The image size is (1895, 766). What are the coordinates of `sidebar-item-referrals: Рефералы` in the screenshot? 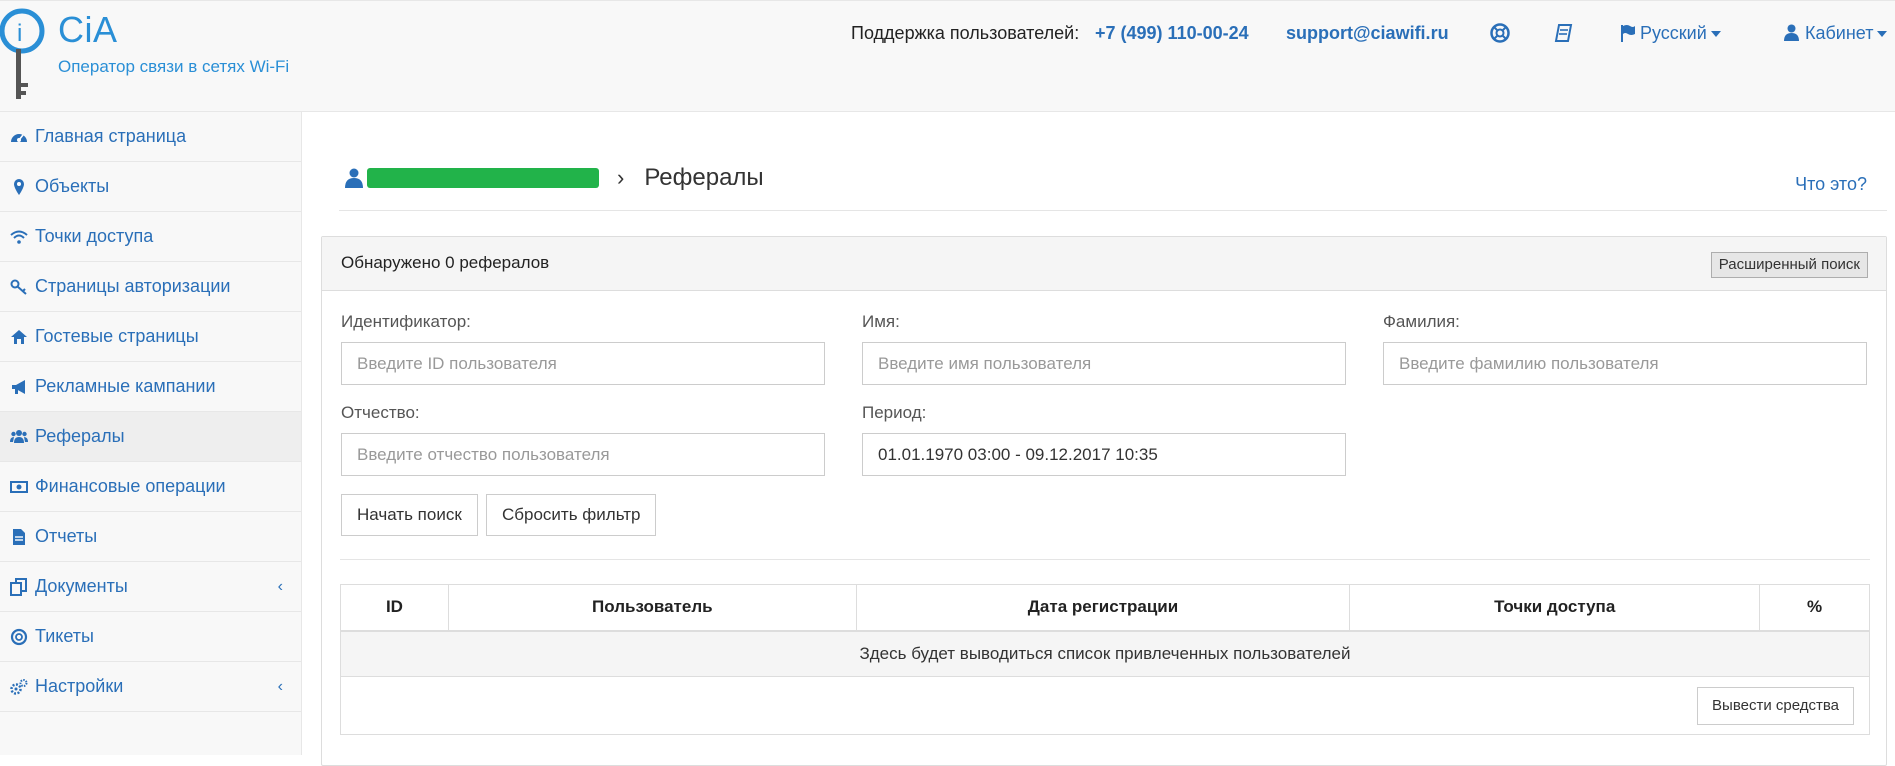 It's located at (150, 437).